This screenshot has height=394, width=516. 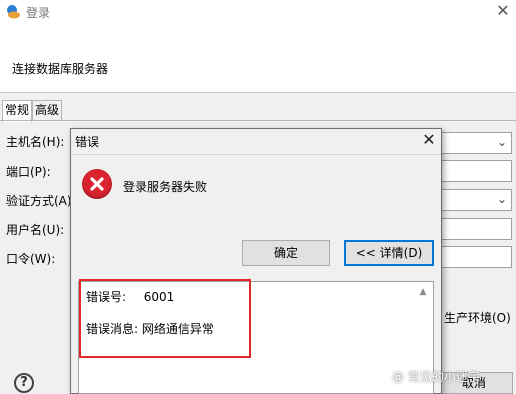 I want to click on auth-combo: ⌄, so click(x=476, y=200).